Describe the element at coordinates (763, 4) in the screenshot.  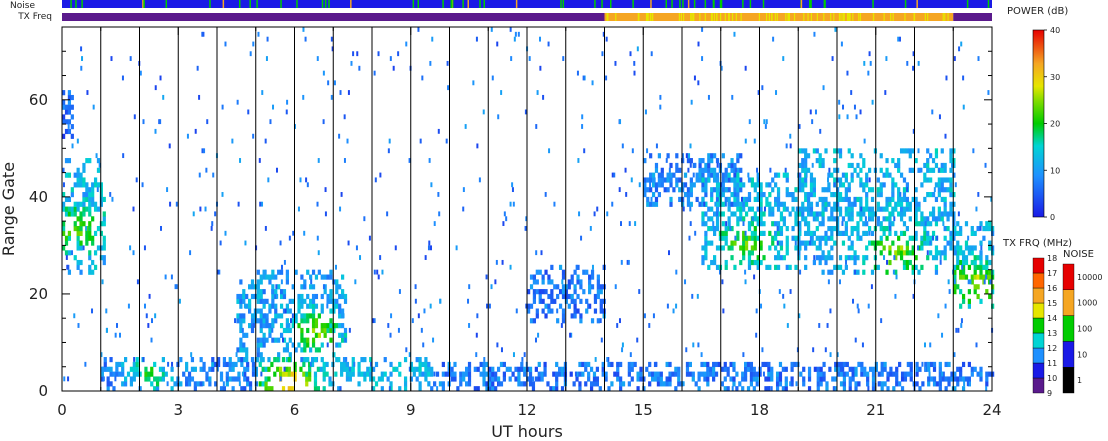
I see `noise-bar-speck` at that location.